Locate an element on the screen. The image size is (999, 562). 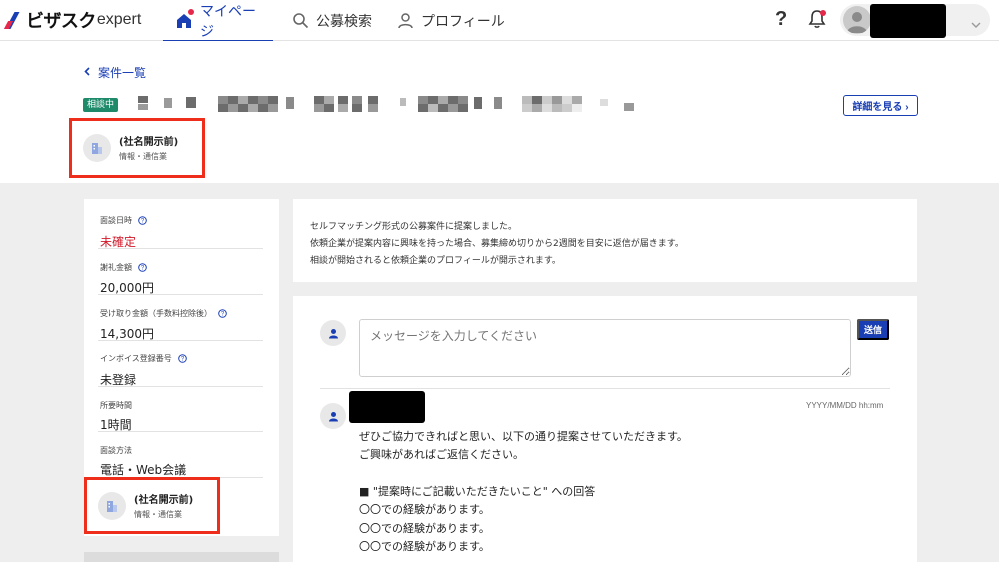
back-link-label: 案件一覧 is located at coordinates (122, 73).